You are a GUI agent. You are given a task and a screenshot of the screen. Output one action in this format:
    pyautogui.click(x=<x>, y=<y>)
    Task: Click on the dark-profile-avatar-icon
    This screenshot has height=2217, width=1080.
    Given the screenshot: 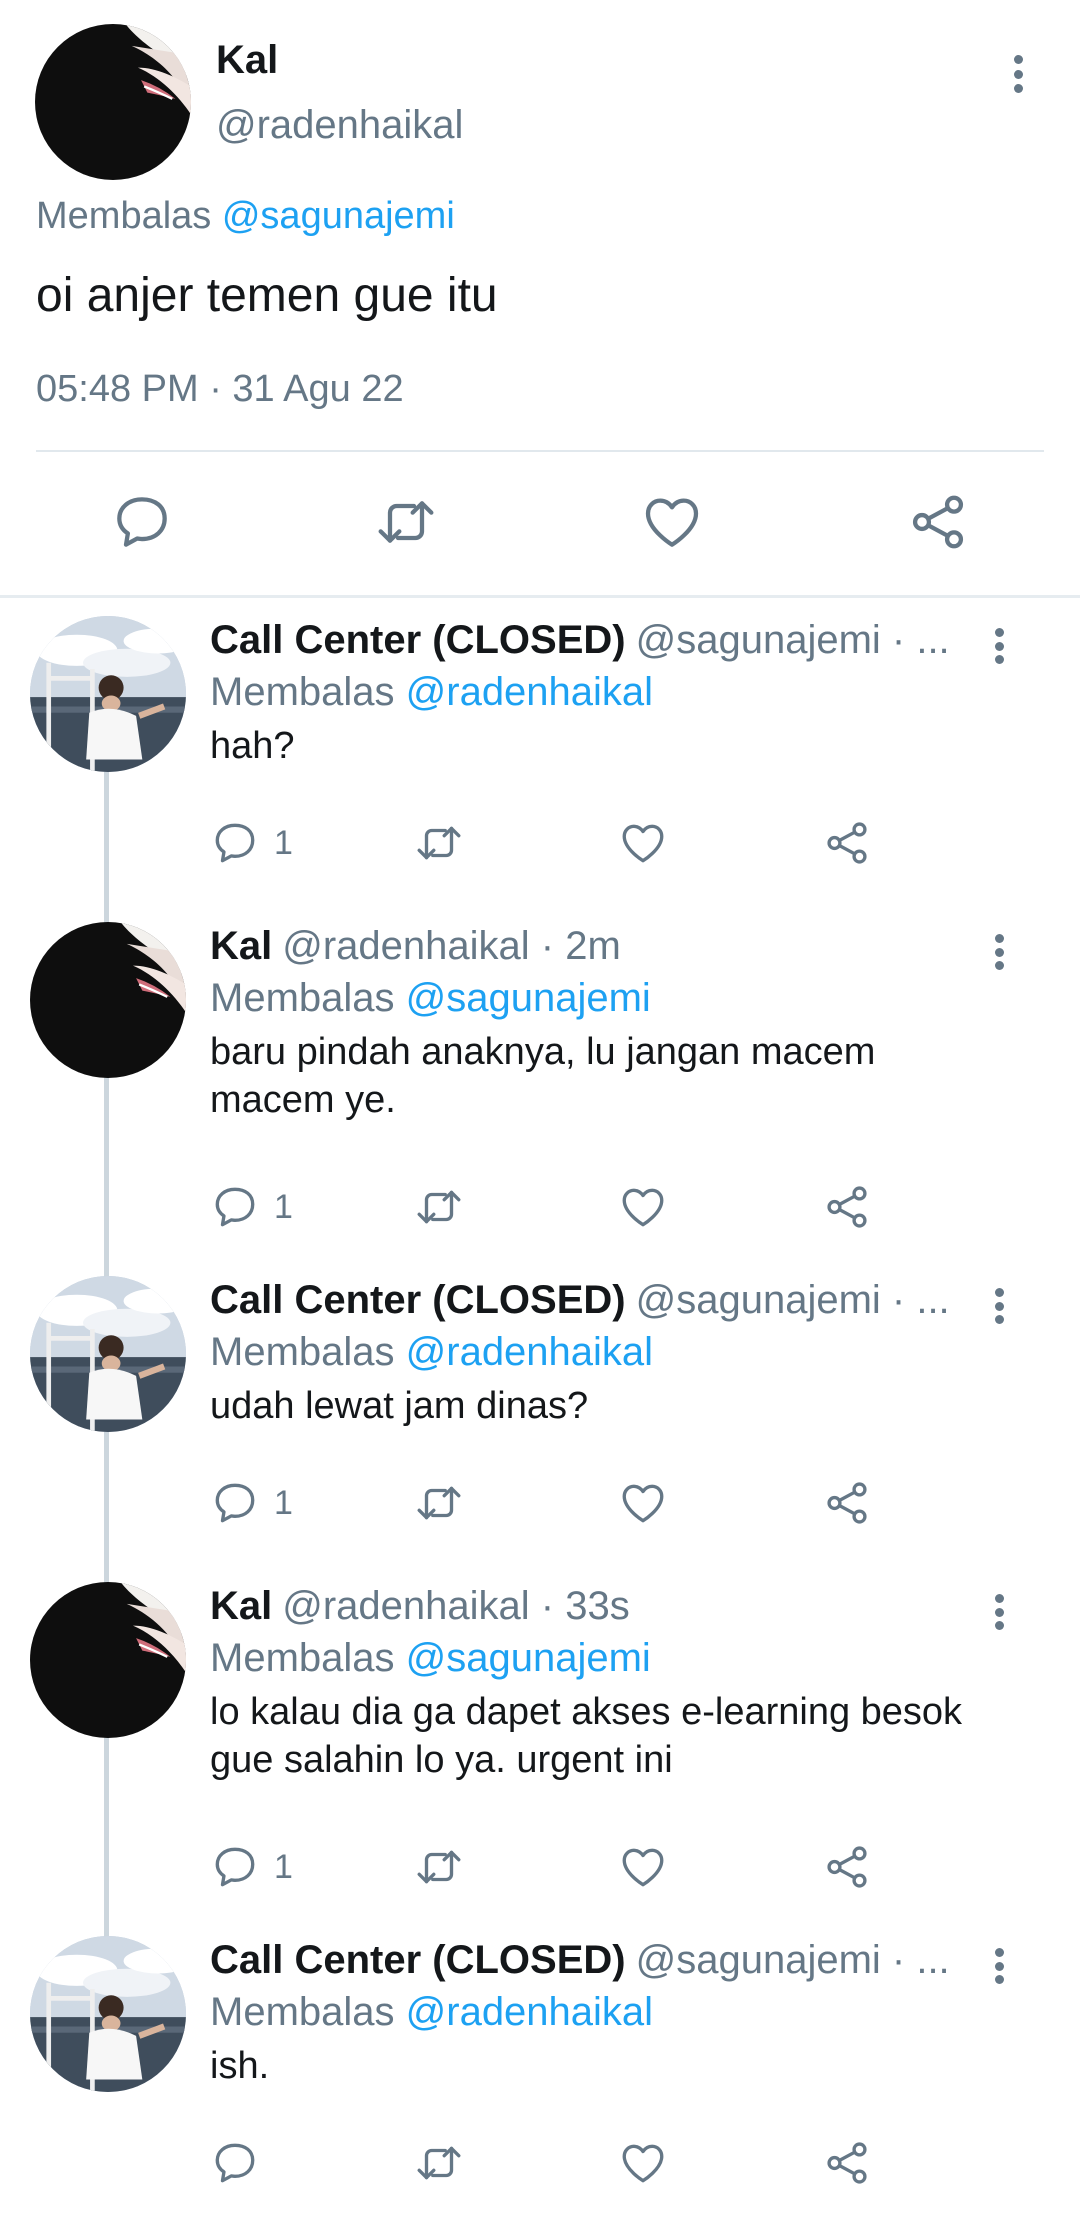 What is the action you would take?
    pyautogui.click(x=113, y=102)
    